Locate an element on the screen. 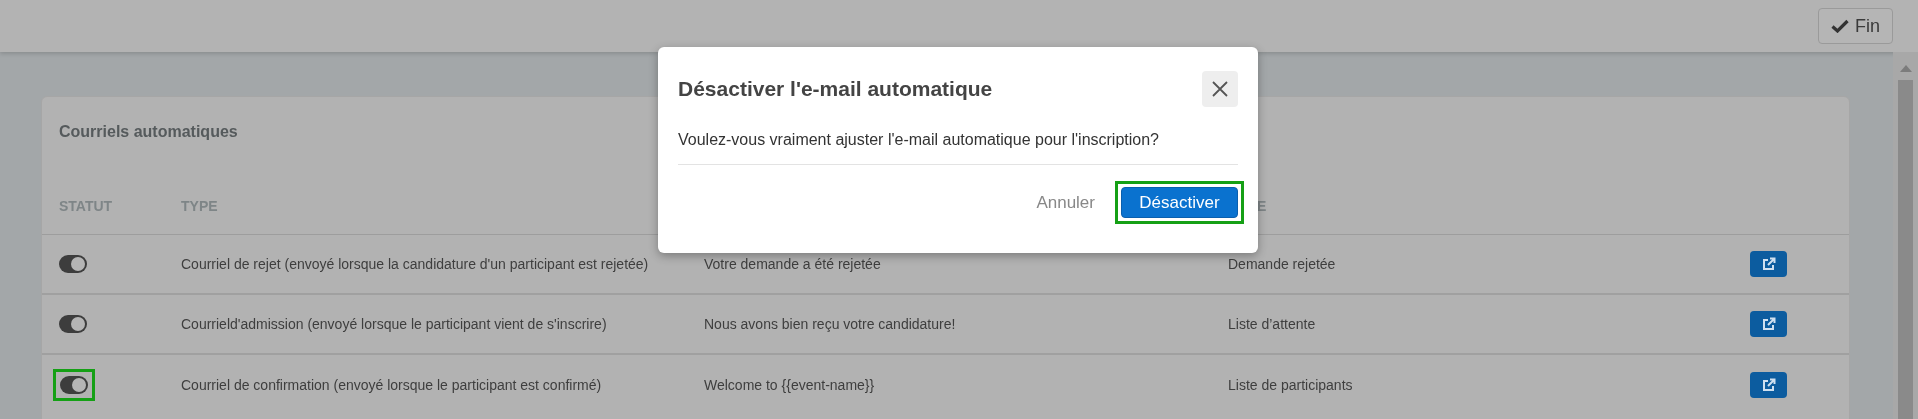  scrollbar is located at coordinates (1905, 235).